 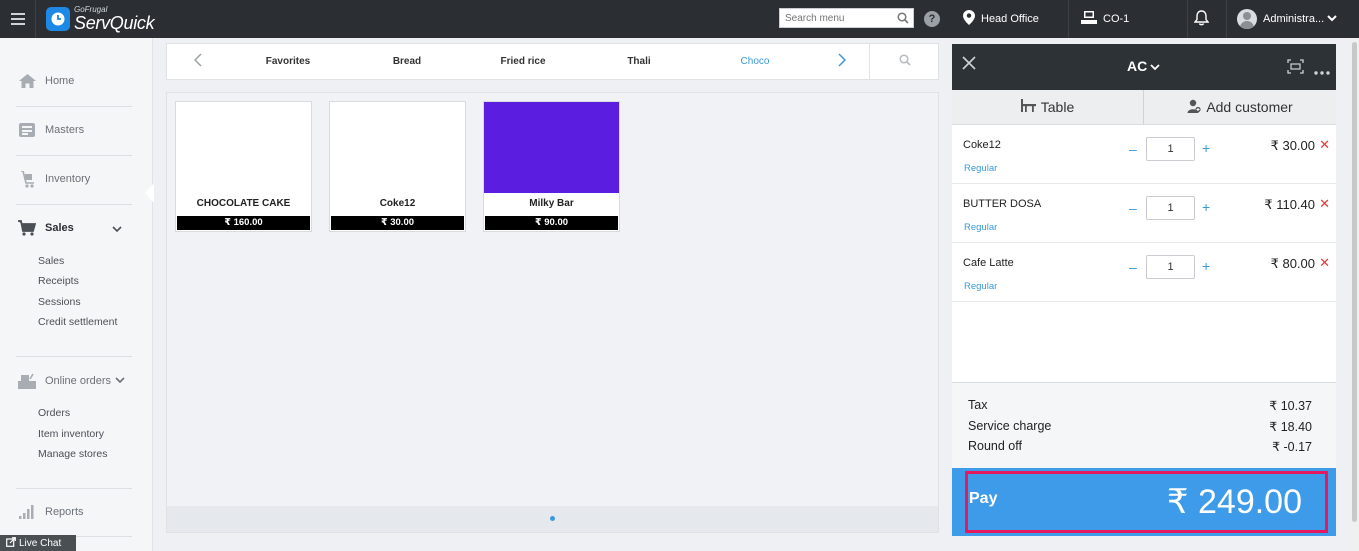 I want to click on logo-brand-name: ServQuick, so click(x=114, y=23).